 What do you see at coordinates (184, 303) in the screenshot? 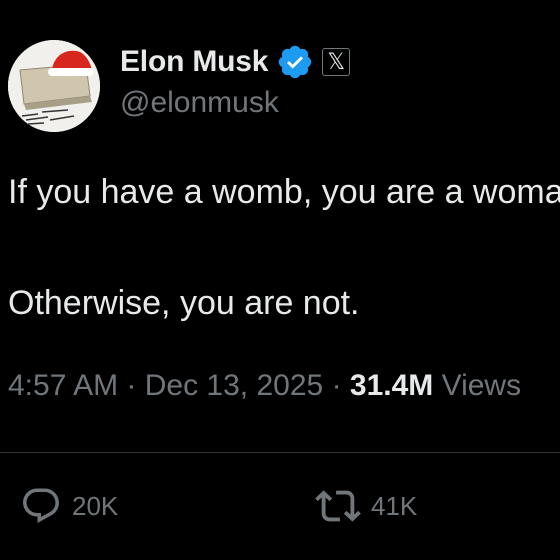
I see `tweet-text-line-2: Otherwise, you are not.` at bounding box center [184, 303].